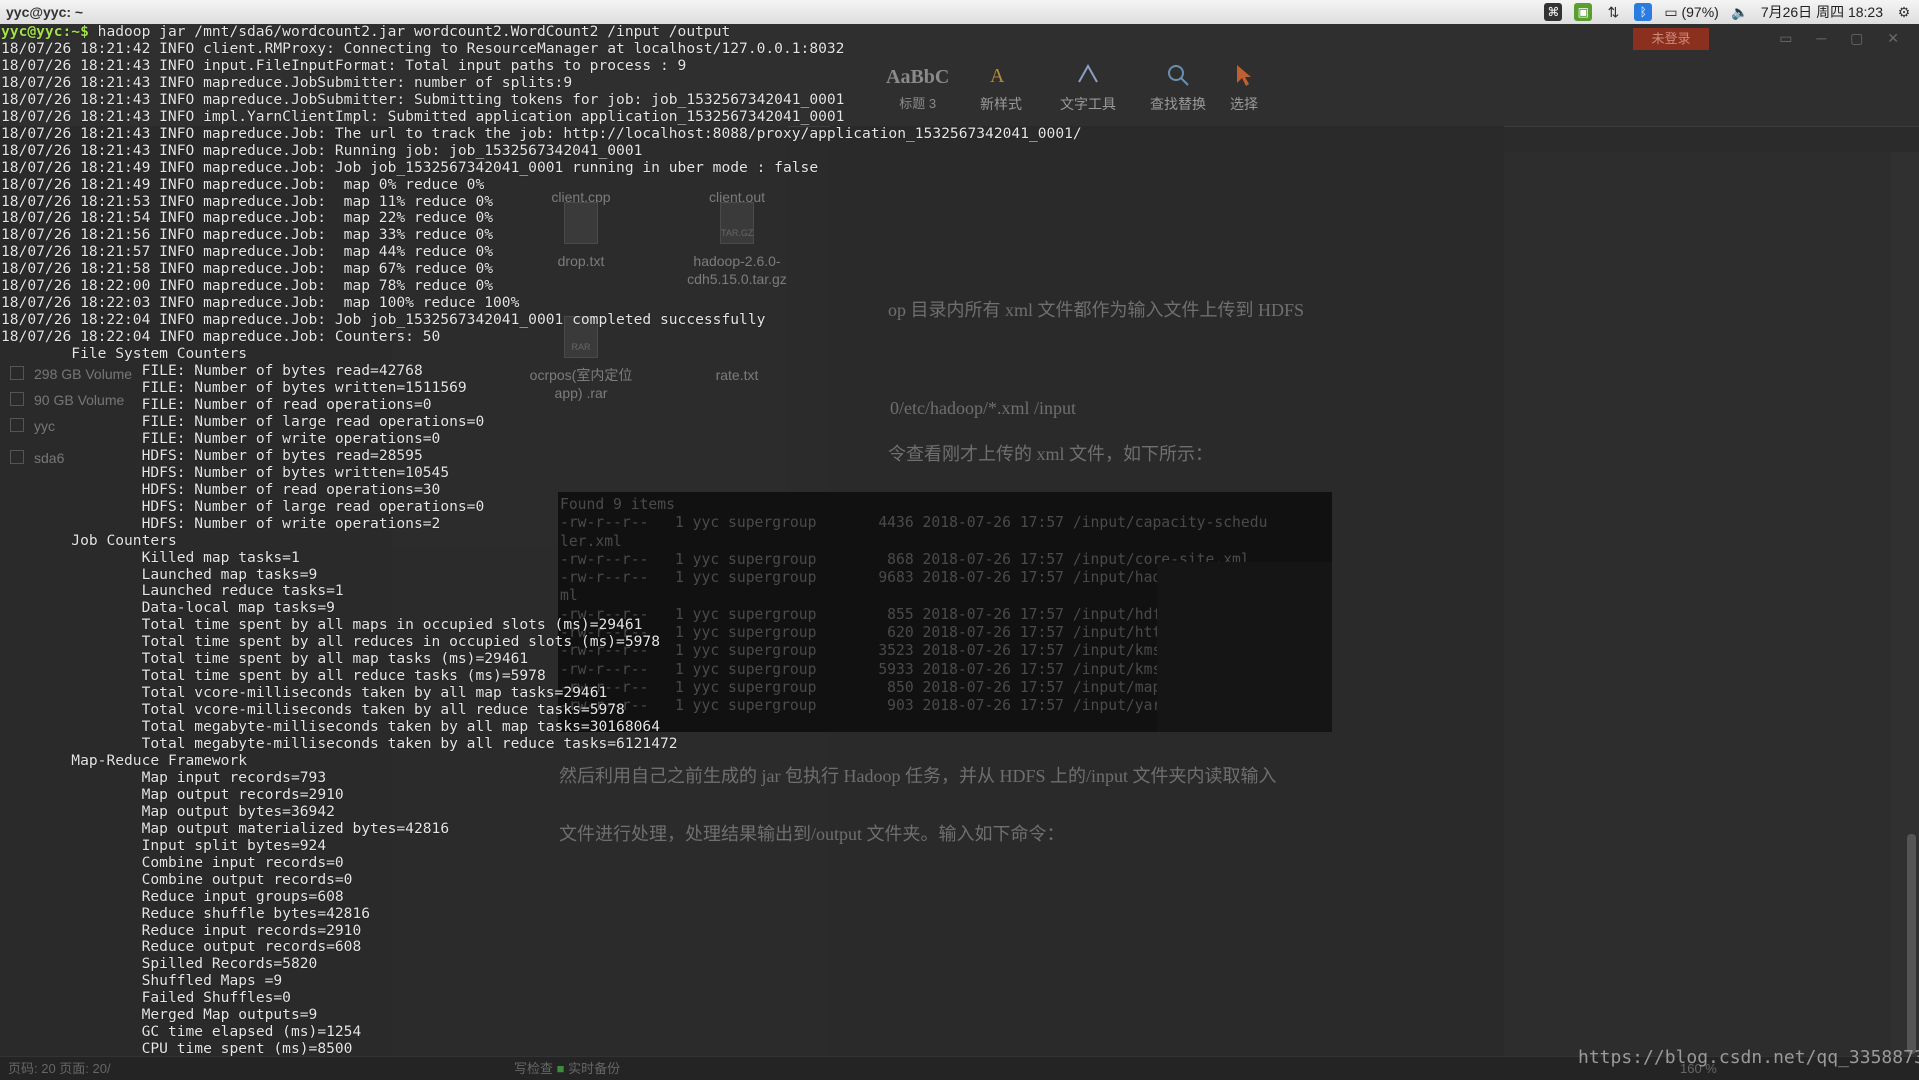 This screenshot has width=1919, height=1080. I want to click on system-tray: ⌘ ▣ ⇅ ᛒ ▭ (97%) 🔈 7月26日 周四 18:23 ⚙, so click(1728, 12).